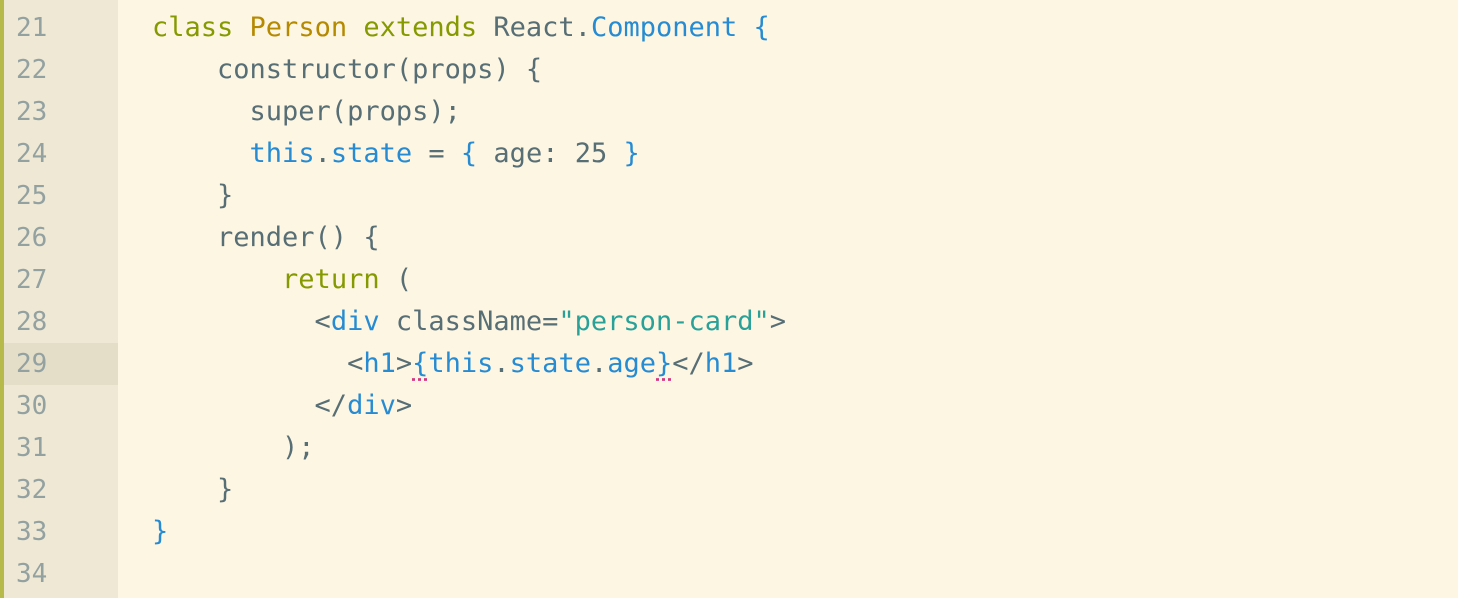 Image resolution: width=1458 pixels, height=598 pixels. I want to click on code-token: constructor(props) {, so click(347, 69).